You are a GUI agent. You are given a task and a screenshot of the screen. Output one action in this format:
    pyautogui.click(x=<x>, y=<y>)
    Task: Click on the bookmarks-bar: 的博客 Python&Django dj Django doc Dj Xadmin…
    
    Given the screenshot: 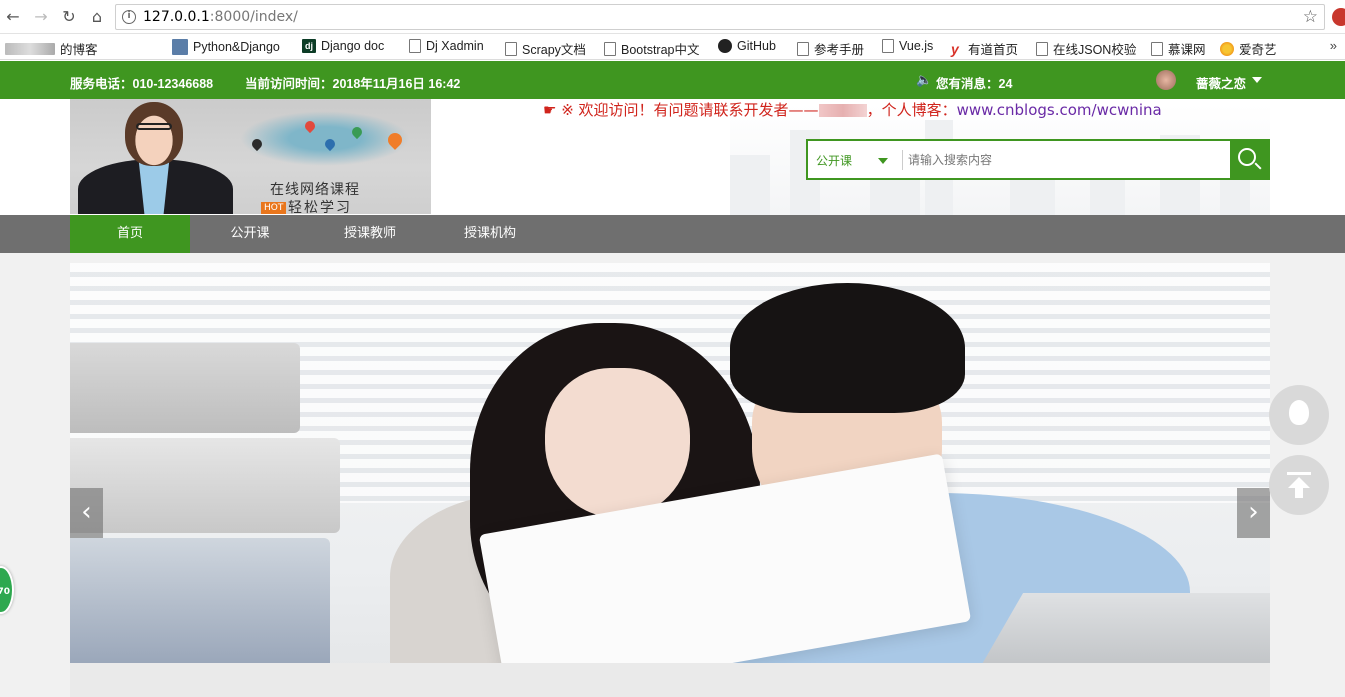 What is the action you would take?
    pyautogui.click(x=672, y=47)
    